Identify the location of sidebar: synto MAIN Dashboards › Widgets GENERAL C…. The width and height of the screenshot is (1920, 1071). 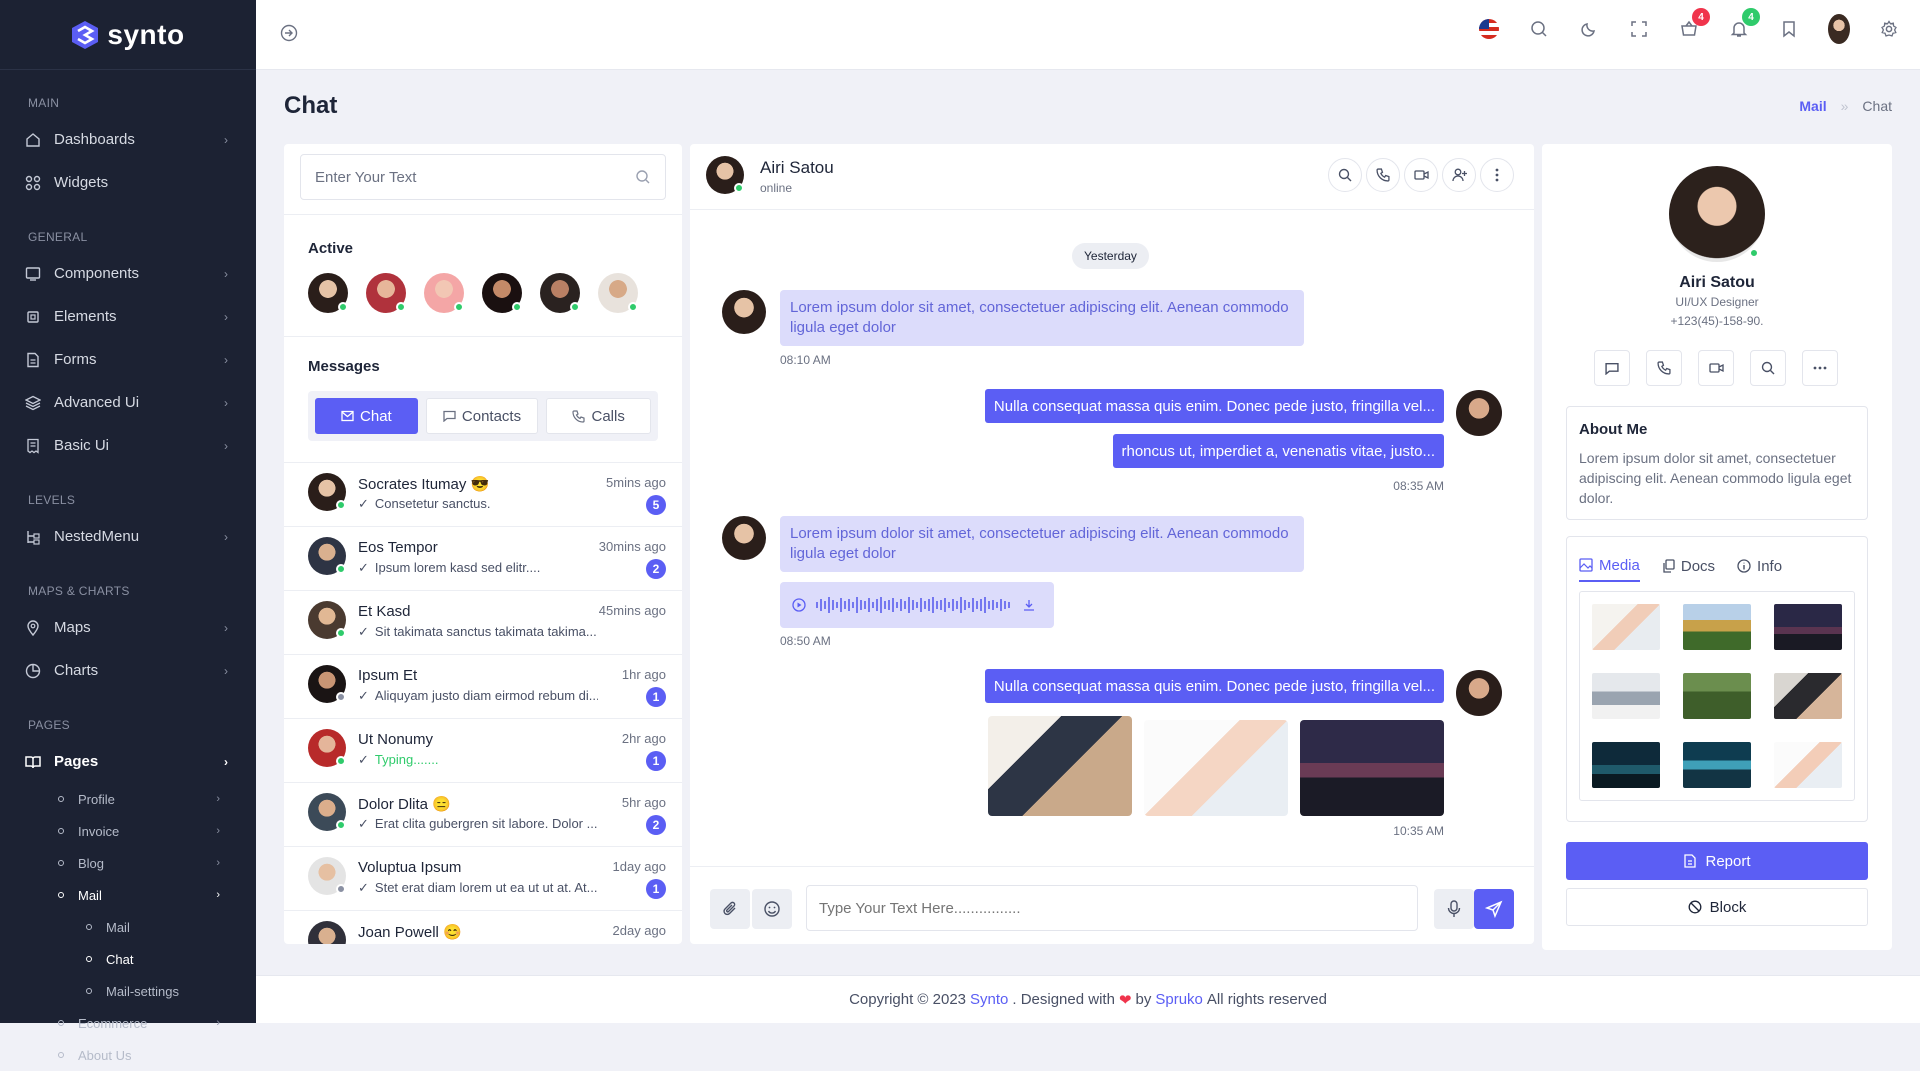
(128, 531).